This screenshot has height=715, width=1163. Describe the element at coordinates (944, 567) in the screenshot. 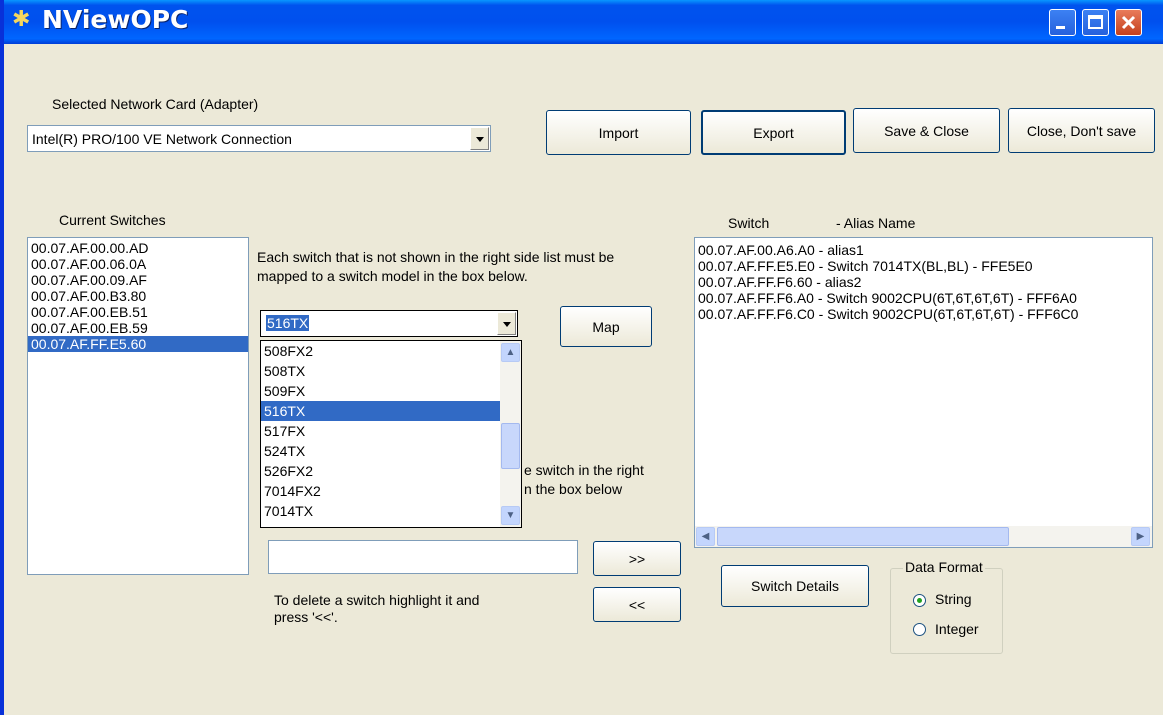

I see `data-format-legend: Data Format` at that location.